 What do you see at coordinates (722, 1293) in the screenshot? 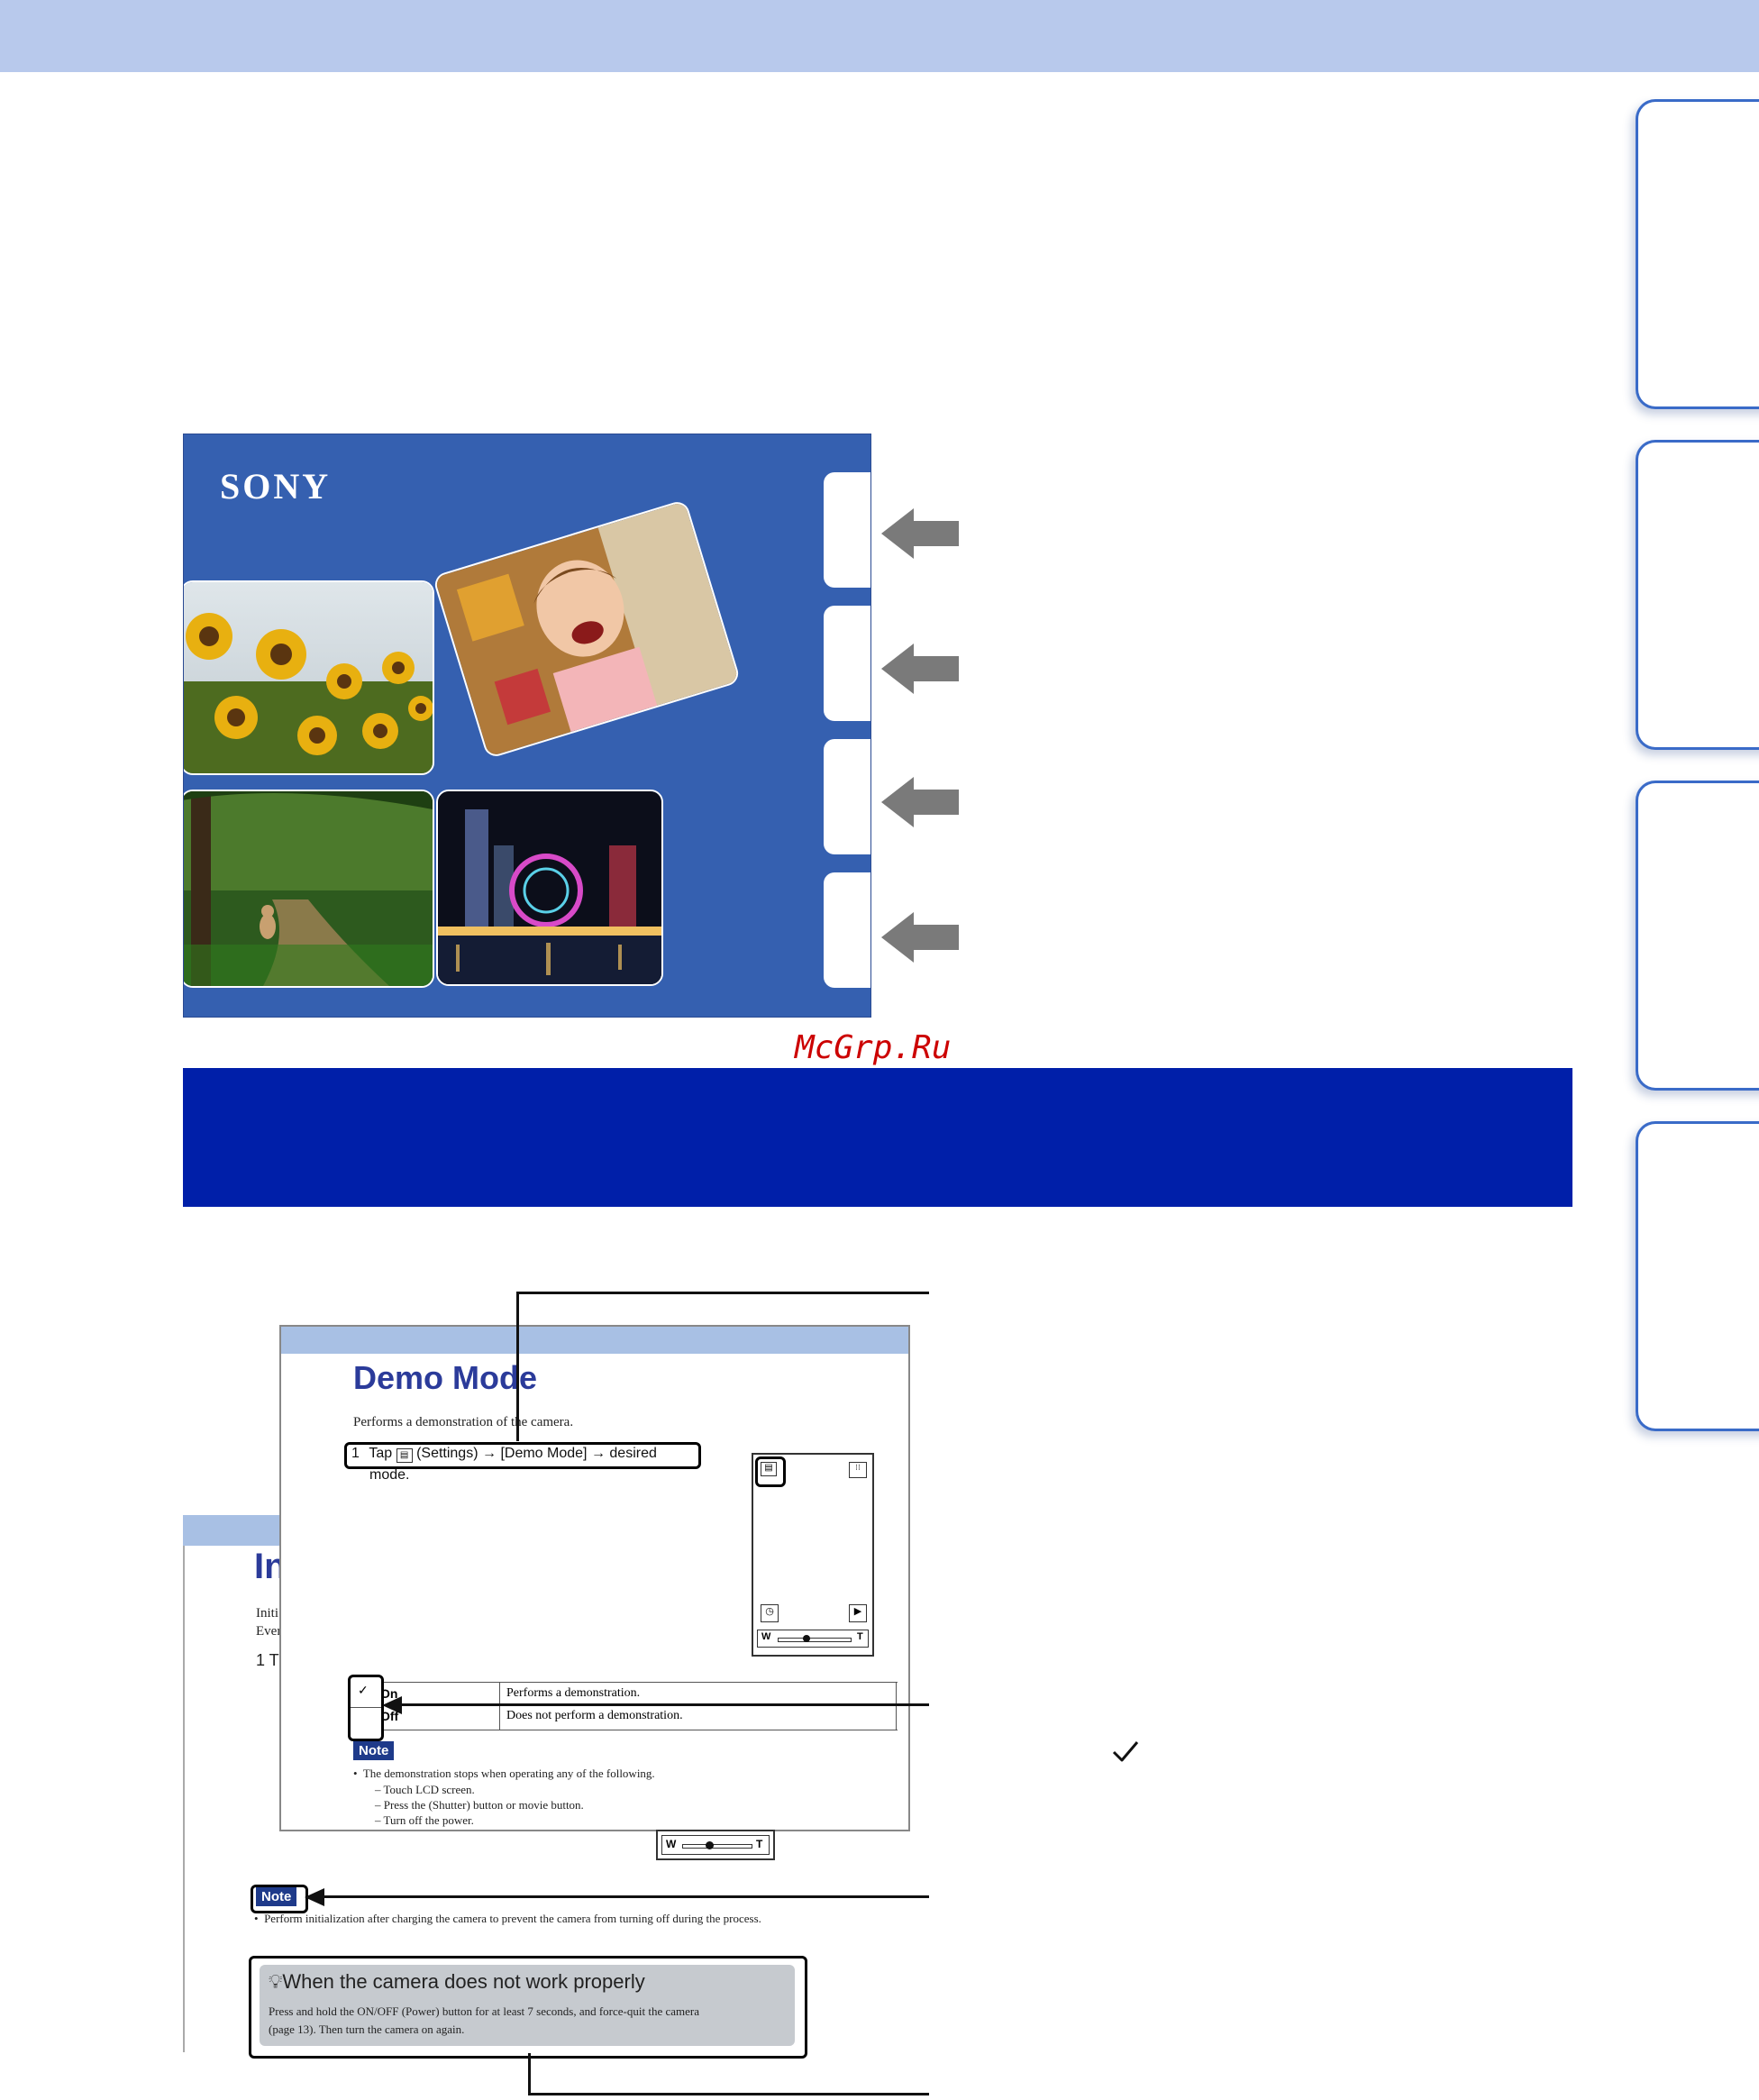
I see `callout-line-title` at bounding box center [722, 1293].